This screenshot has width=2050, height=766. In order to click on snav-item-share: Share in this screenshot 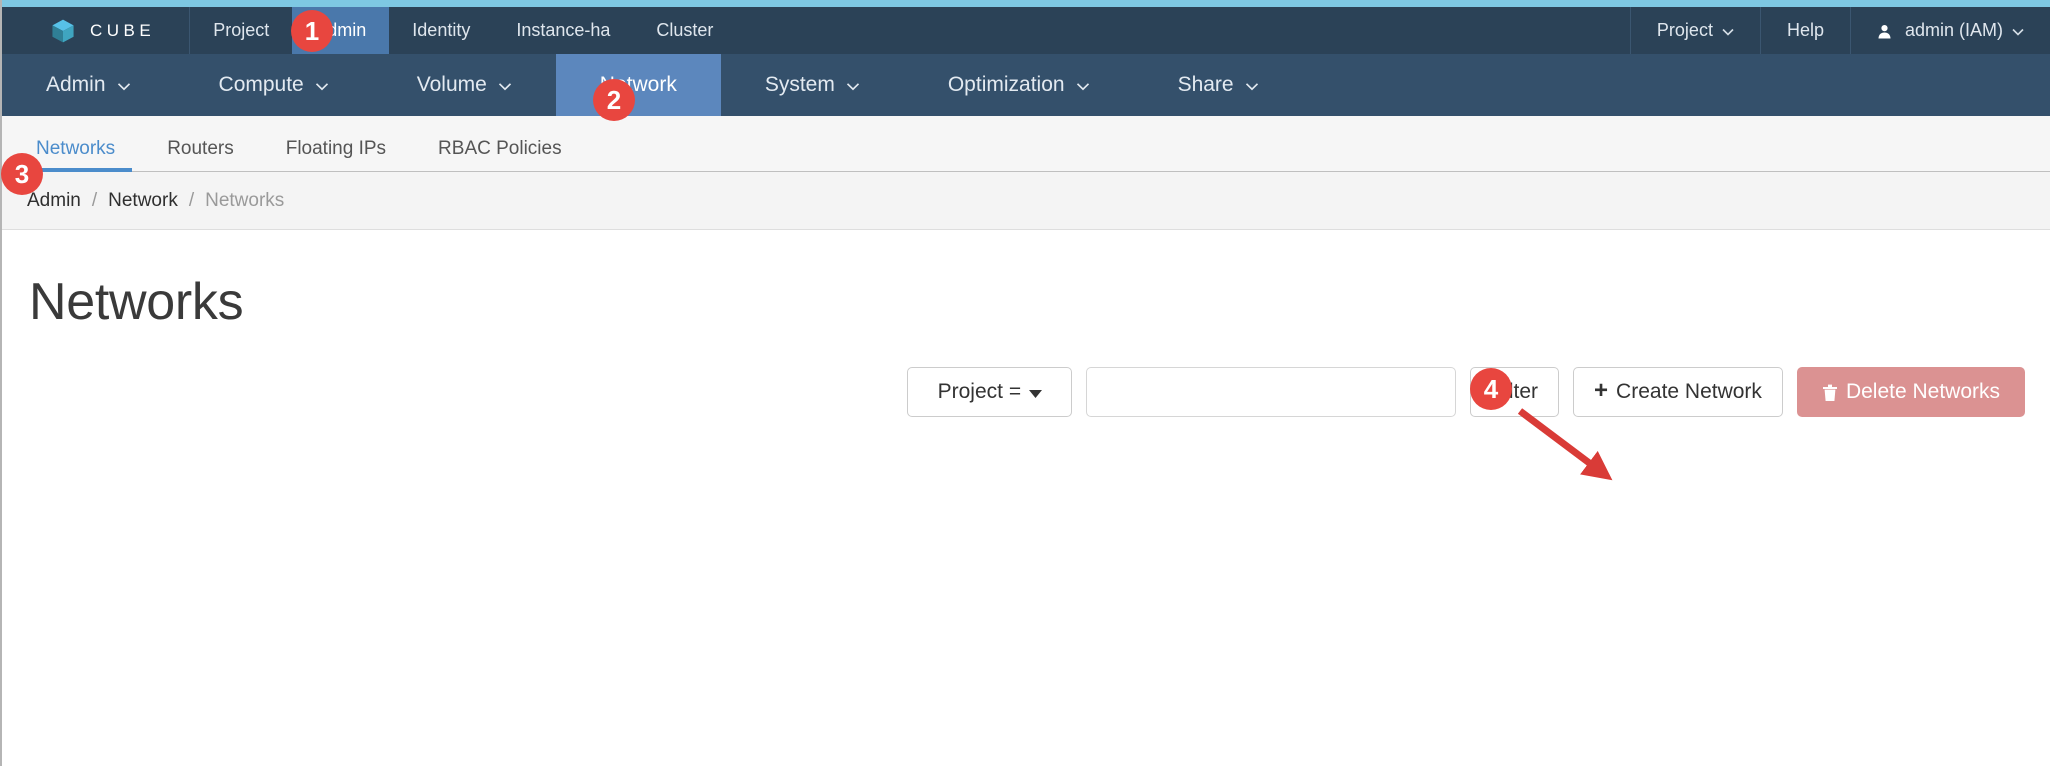, I will do `click(1218, 85)`.